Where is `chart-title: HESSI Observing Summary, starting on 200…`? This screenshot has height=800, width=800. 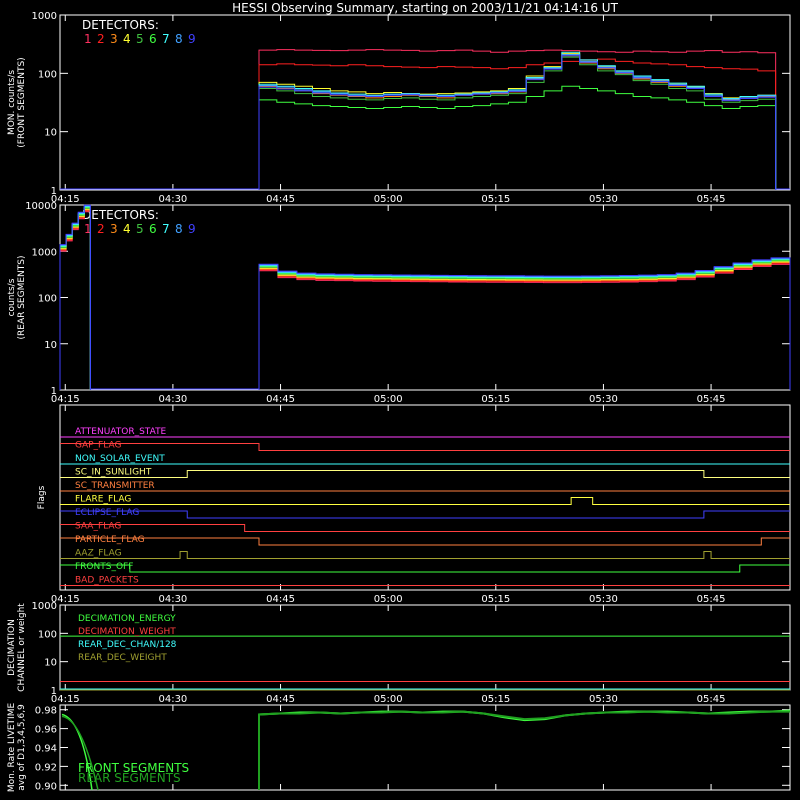 chart-title: HESSI Observing Summary, starting on 200… is located at coordinates (425, 8).